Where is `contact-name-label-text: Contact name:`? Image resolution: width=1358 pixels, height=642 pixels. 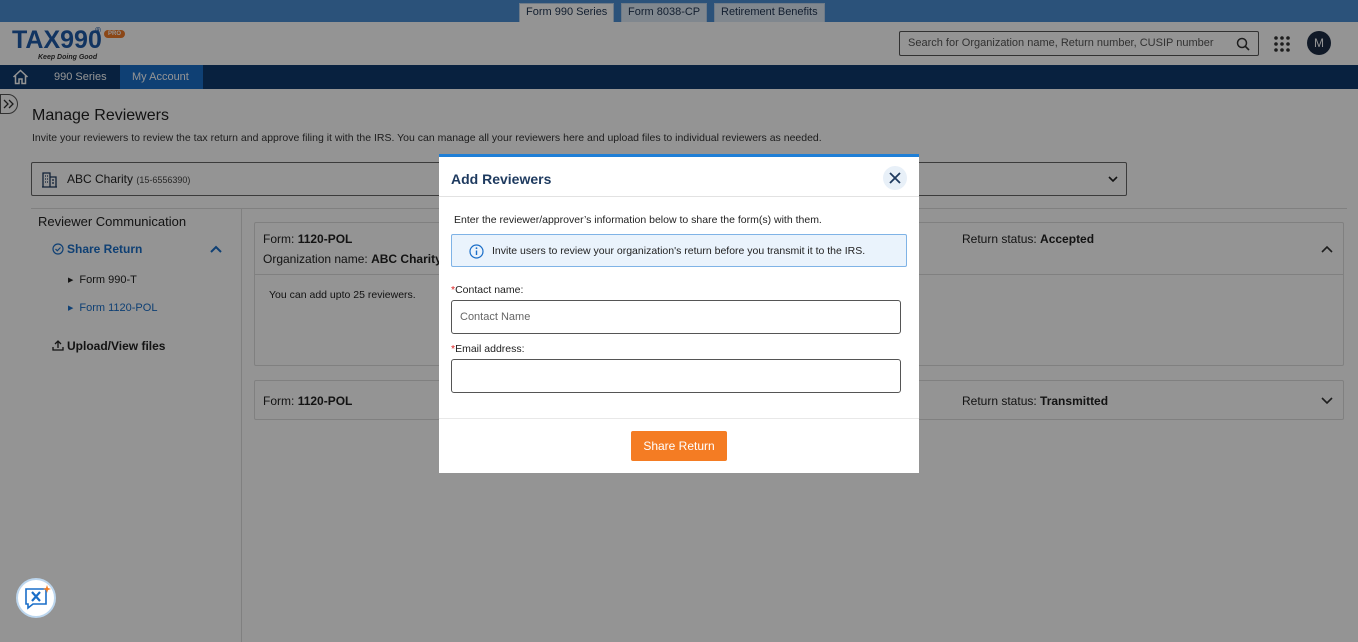
contact-name-label-text: Contact name: is located at coordinates (489, 290).